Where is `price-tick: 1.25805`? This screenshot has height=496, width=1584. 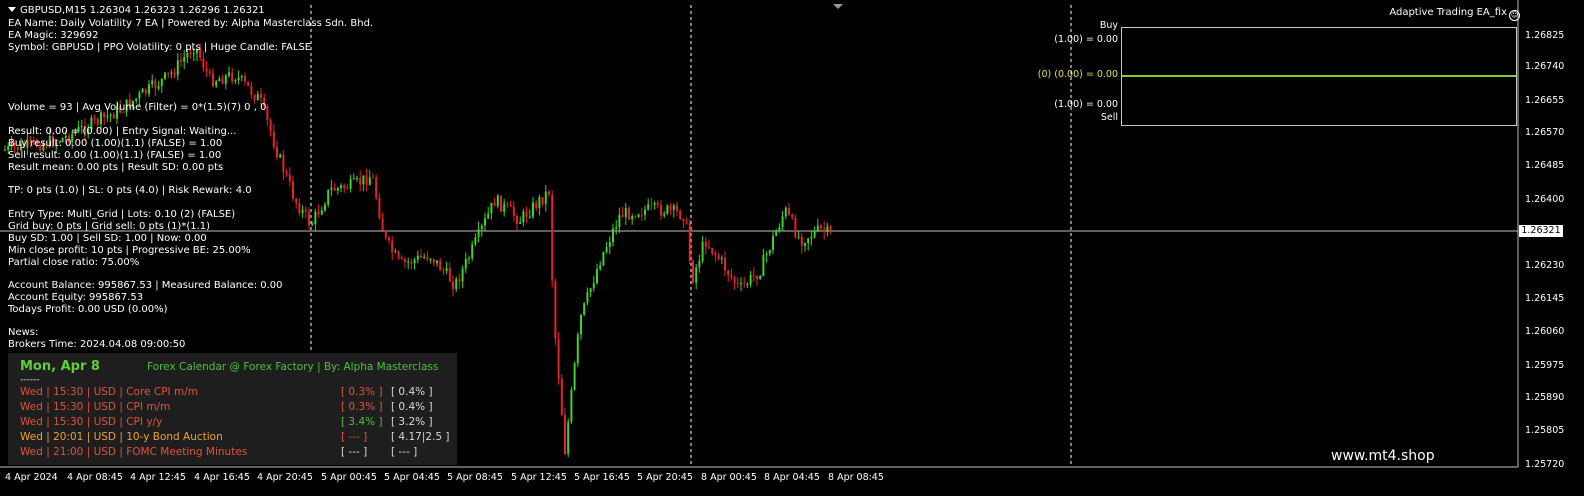 price-tick: 1.25805 is located at coordinates (1545, 430).